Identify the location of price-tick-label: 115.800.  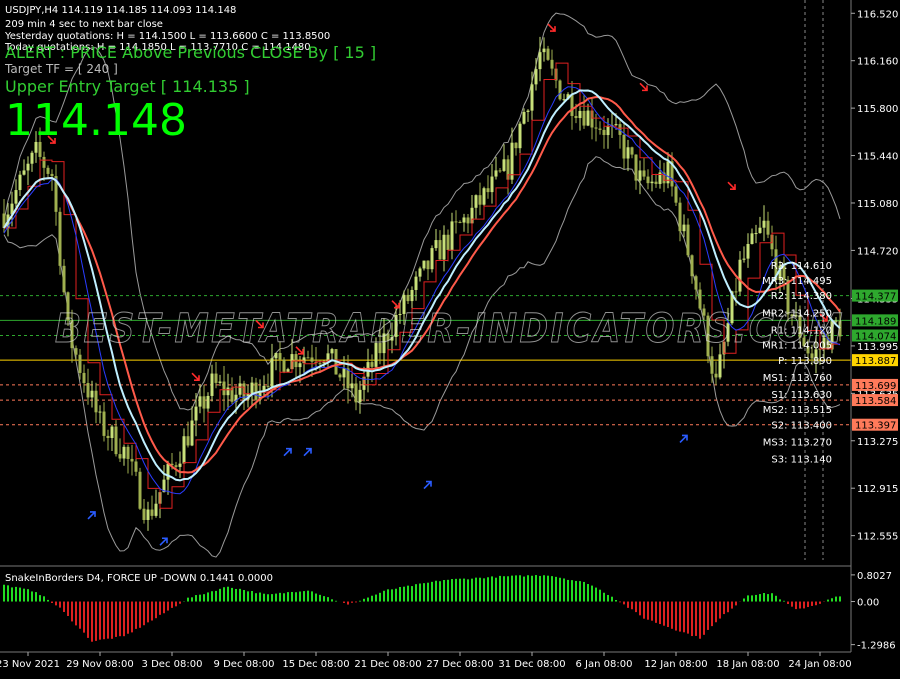
(877, 109).